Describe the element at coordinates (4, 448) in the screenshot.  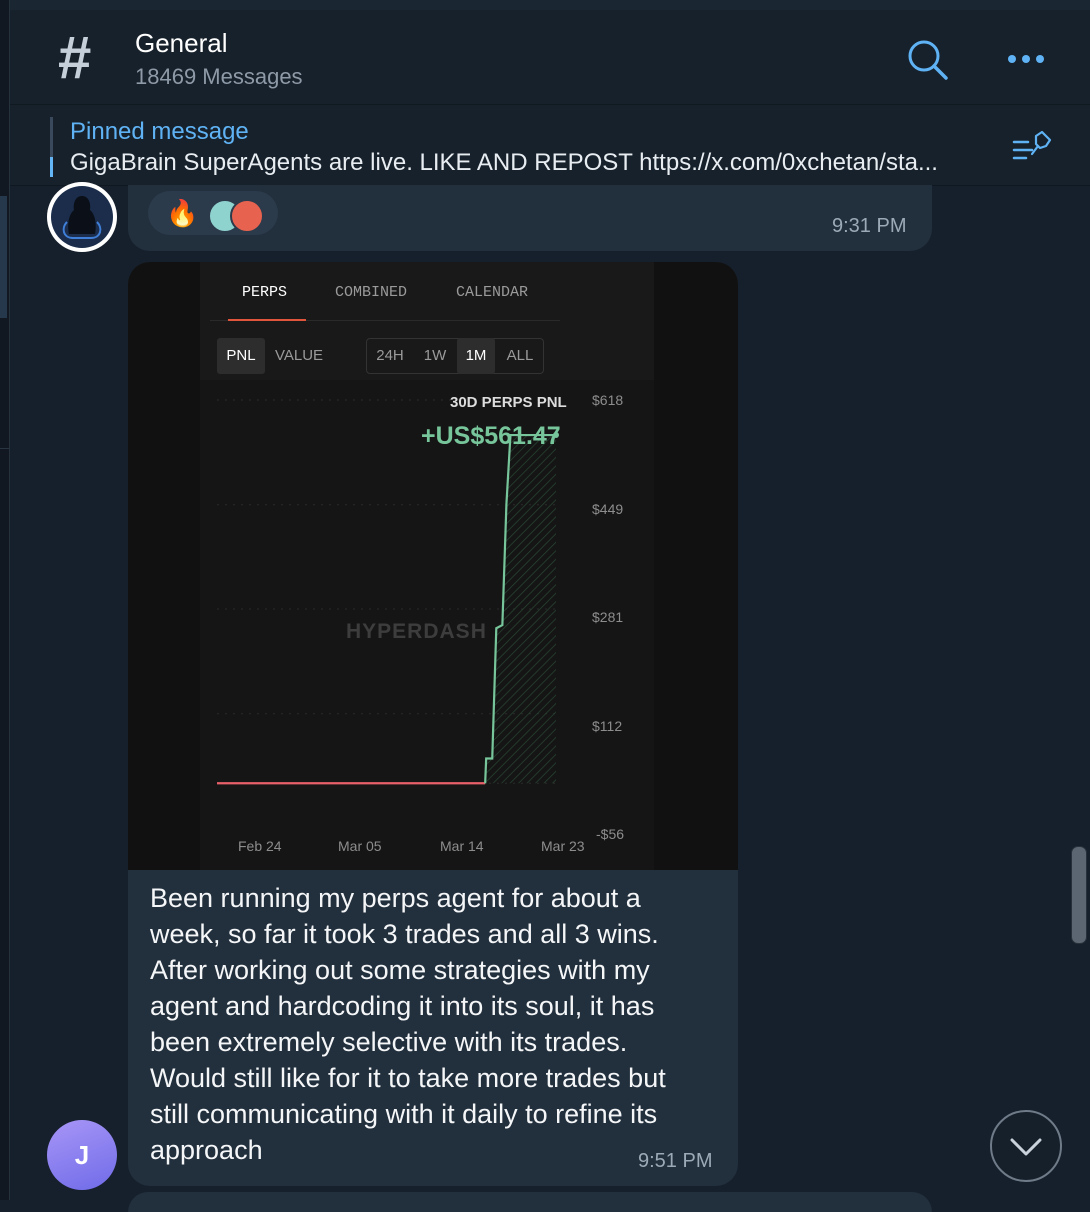
I see `chat-list-divider` at that location.